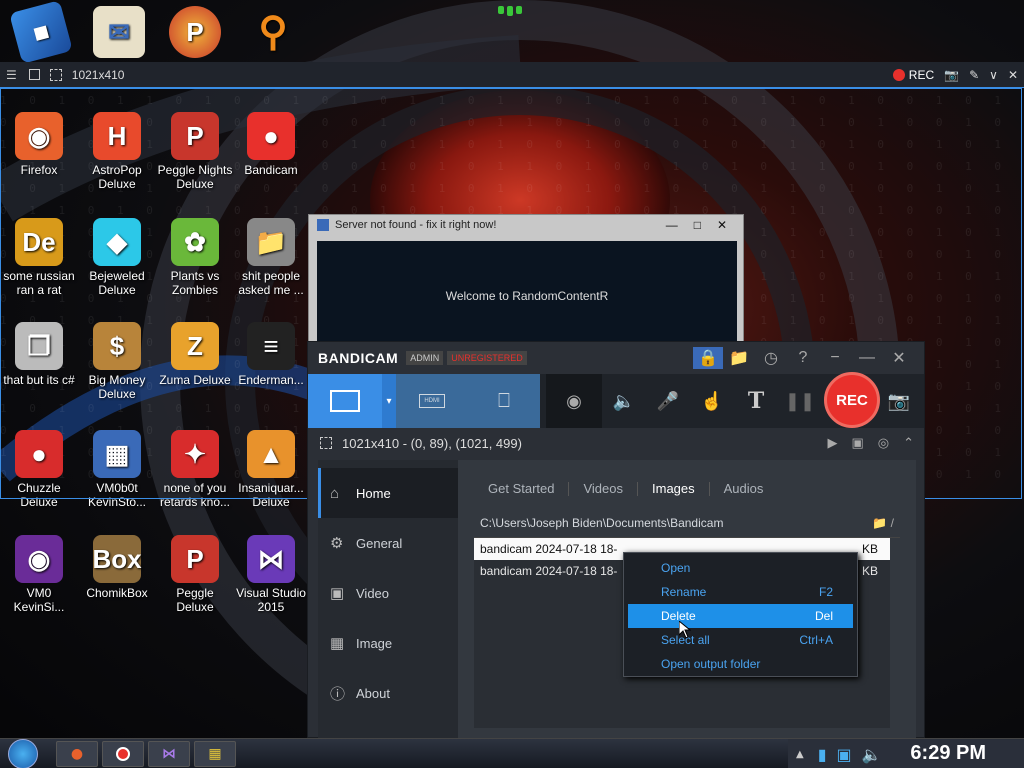 The width and height of the screenshot is (1024, 768). What do you see at coordinates (117, 151) in the screenshot?
I see `desktop-icon: H AstroPop Deluxe` at bounding box center [117, 151].